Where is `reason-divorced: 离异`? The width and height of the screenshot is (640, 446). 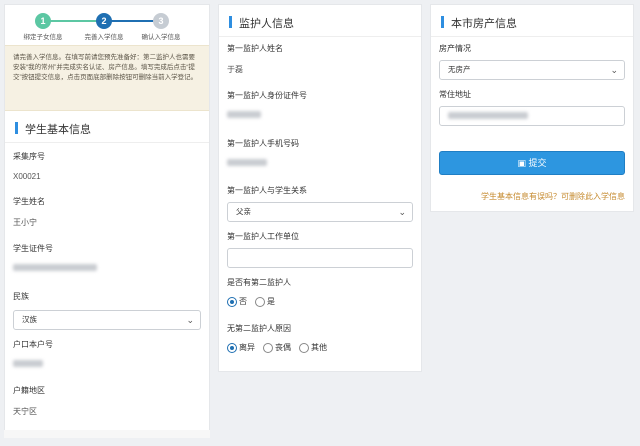 reason-divorced: 离异 is located at coordinates (241, 347).